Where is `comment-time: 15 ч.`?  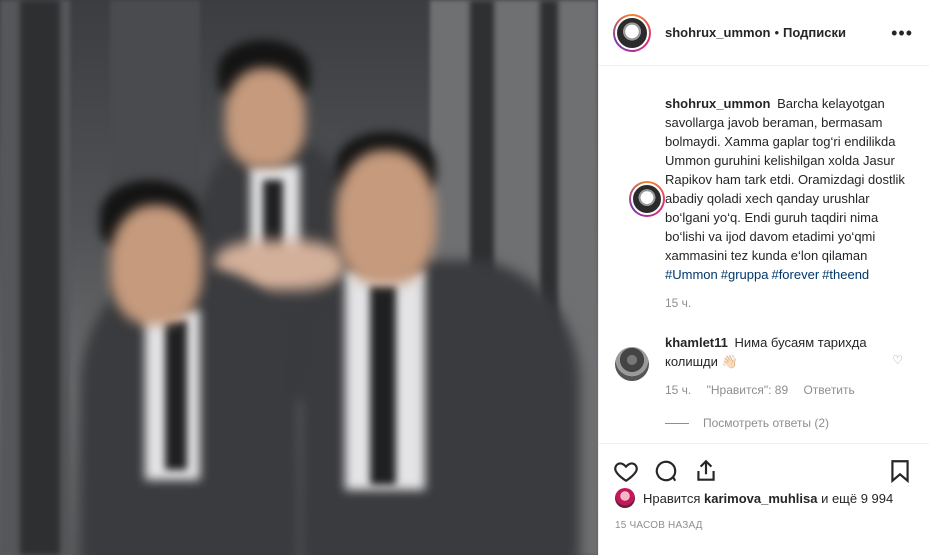 comment-time: 15 ч. is located at coordinates (678, 390).